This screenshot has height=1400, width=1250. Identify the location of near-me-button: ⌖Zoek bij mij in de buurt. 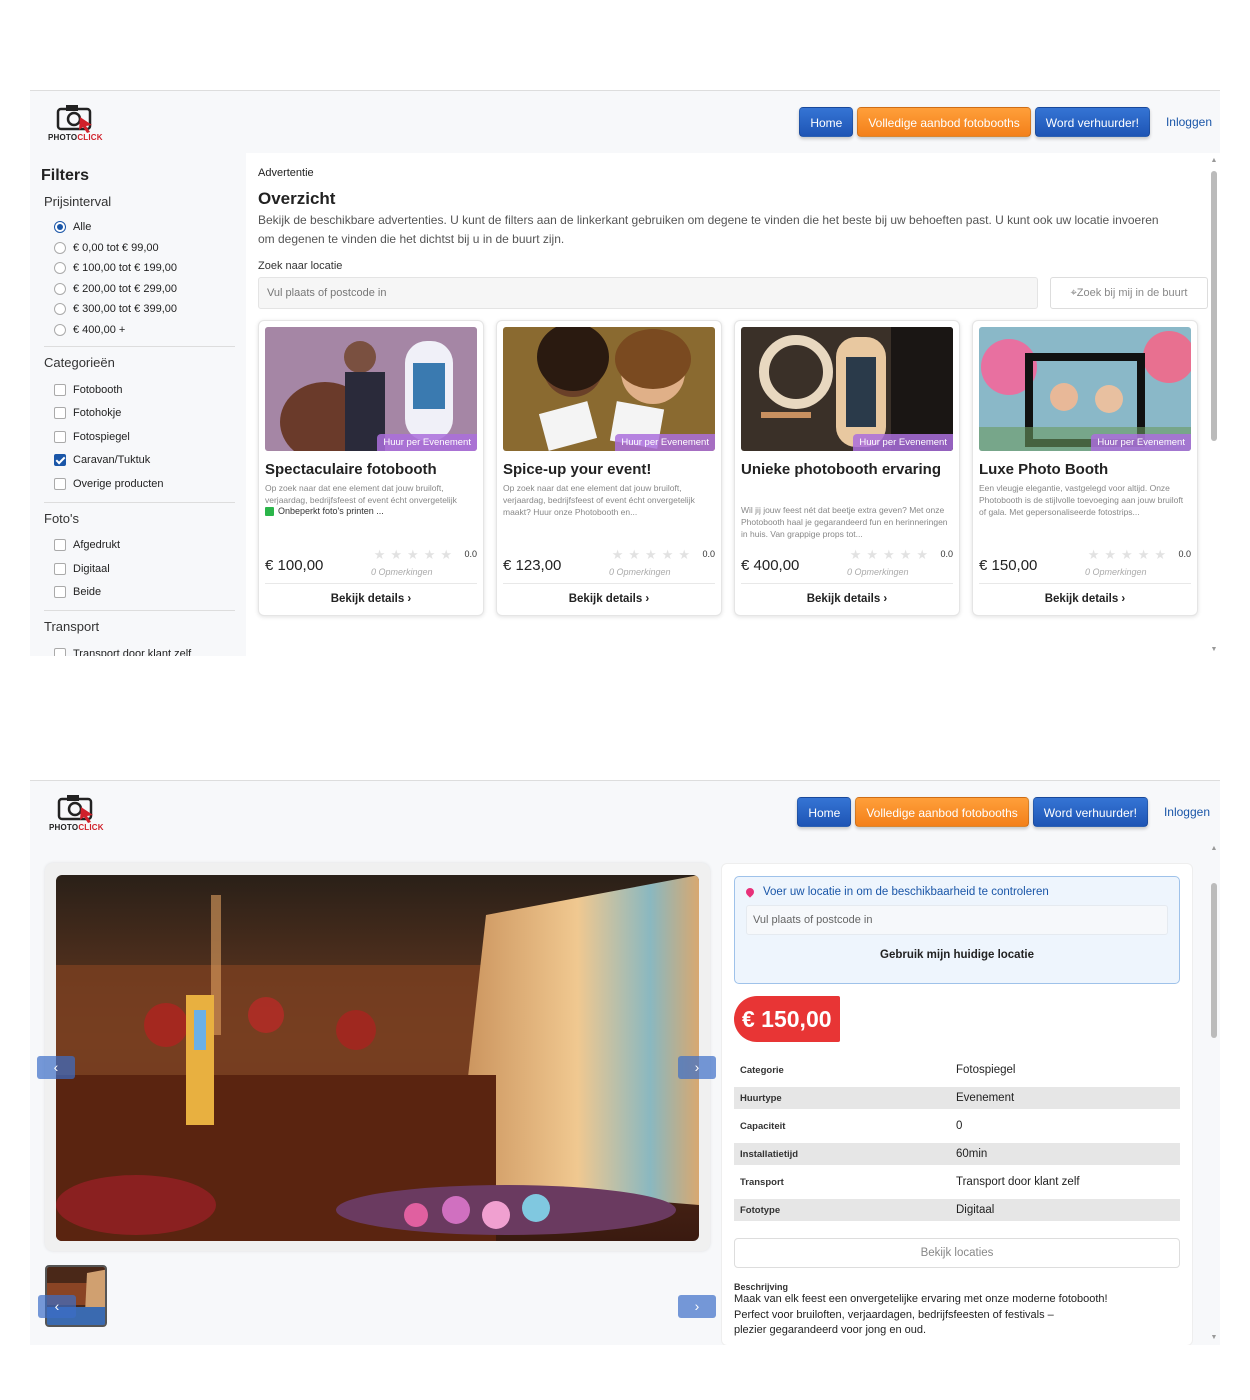
(1129, 293).